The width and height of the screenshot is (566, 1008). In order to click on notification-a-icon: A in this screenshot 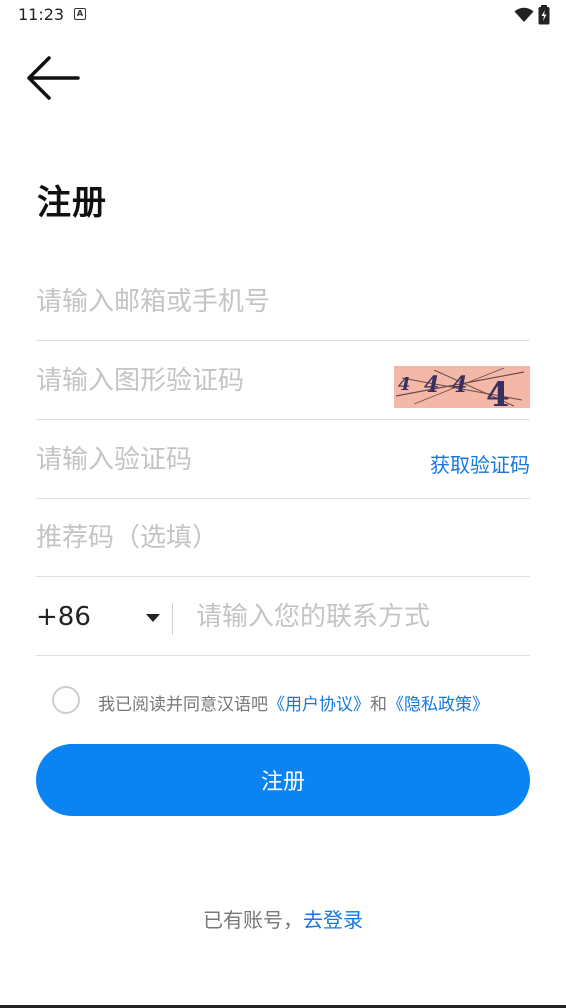, I will do `click(80, 14)`.